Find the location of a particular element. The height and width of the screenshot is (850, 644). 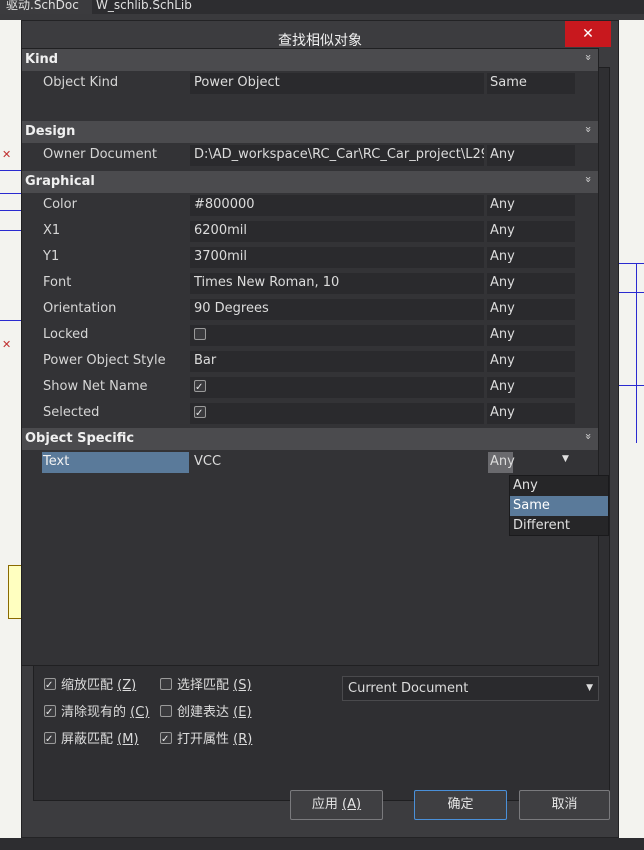

section-label: Object Specific is located at coordinates (80, 438).